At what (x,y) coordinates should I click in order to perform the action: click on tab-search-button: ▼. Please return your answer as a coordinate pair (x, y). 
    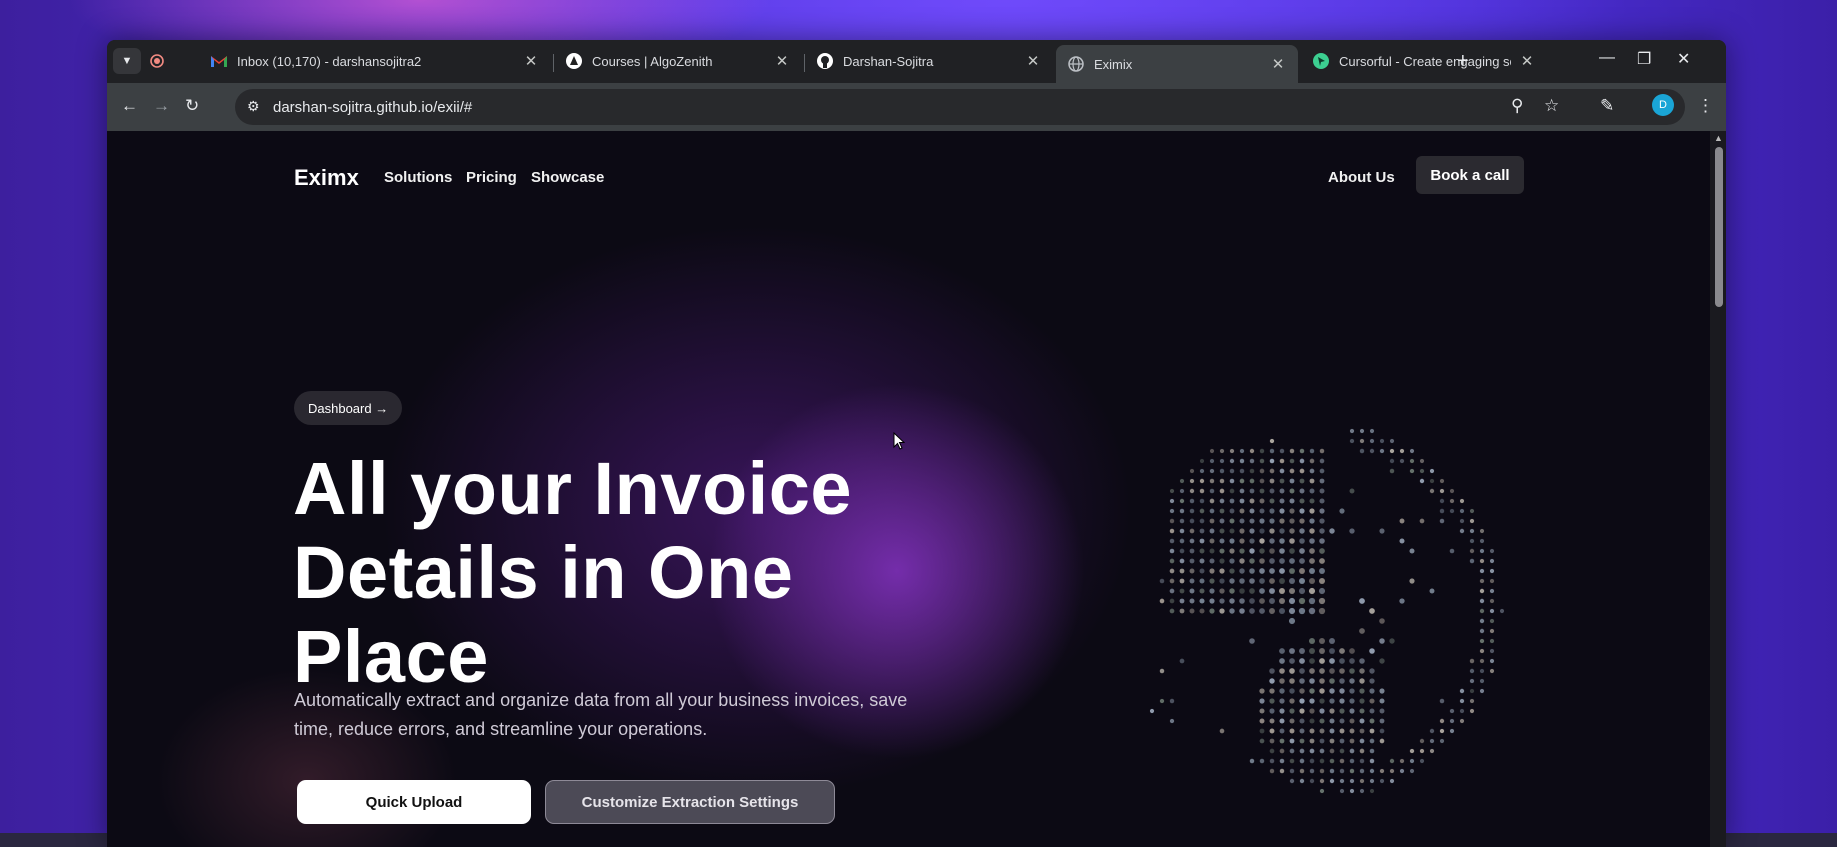
    Looking at the image, I should click on (127, 61).